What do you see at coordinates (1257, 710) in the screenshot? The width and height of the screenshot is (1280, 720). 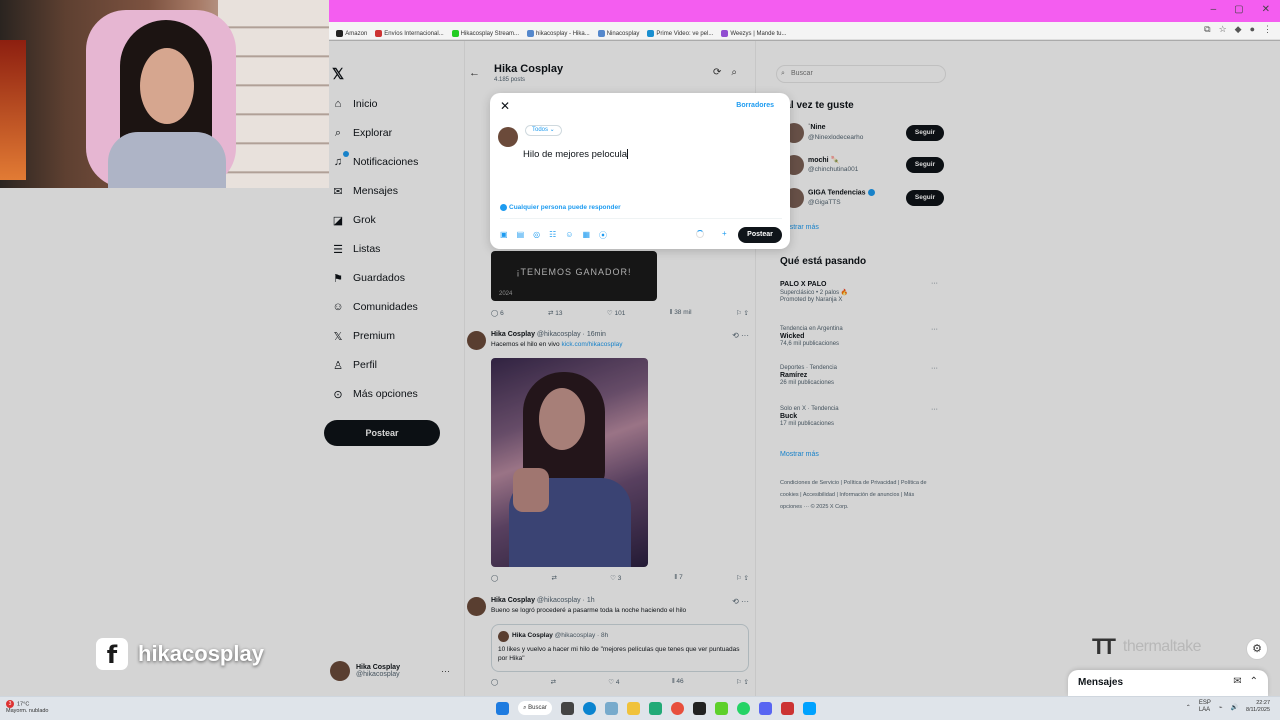 I see `clock-date: 8/11/2025` at bounding box center [1257, 710].